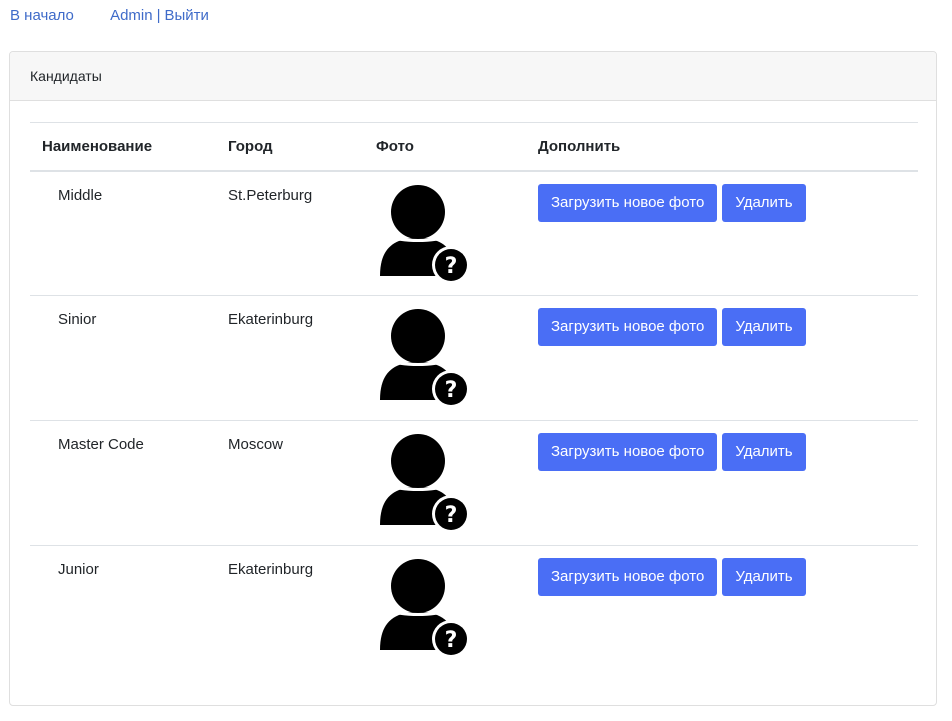 Image resolution: width=952 pixels, height=721 pixels. I want to click on header-city: Город, so click(250, 146).